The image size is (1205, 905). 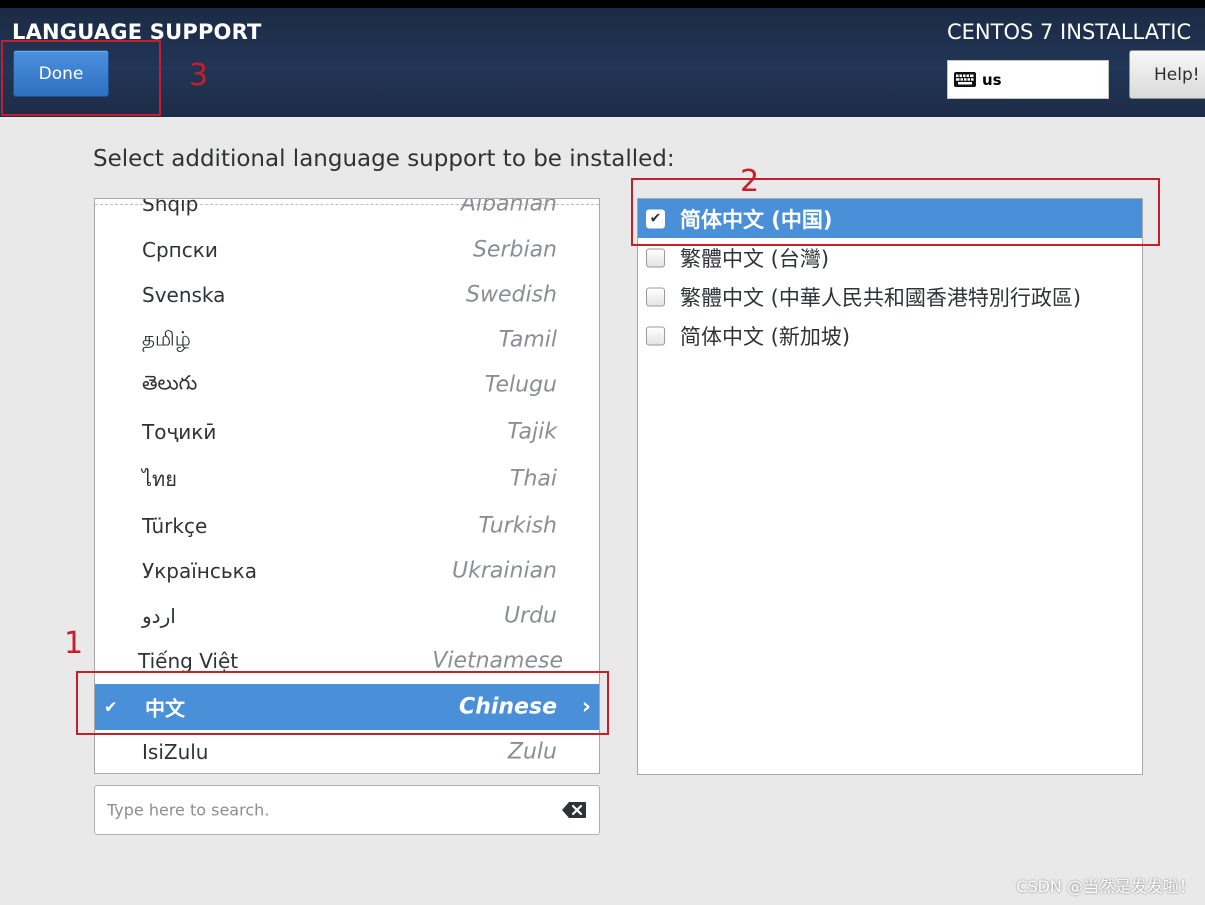 What do you see at coordinates (175, 526) in the screenshot?
I see `language-native-name: Türkçe` at bounding box center [175, 526].